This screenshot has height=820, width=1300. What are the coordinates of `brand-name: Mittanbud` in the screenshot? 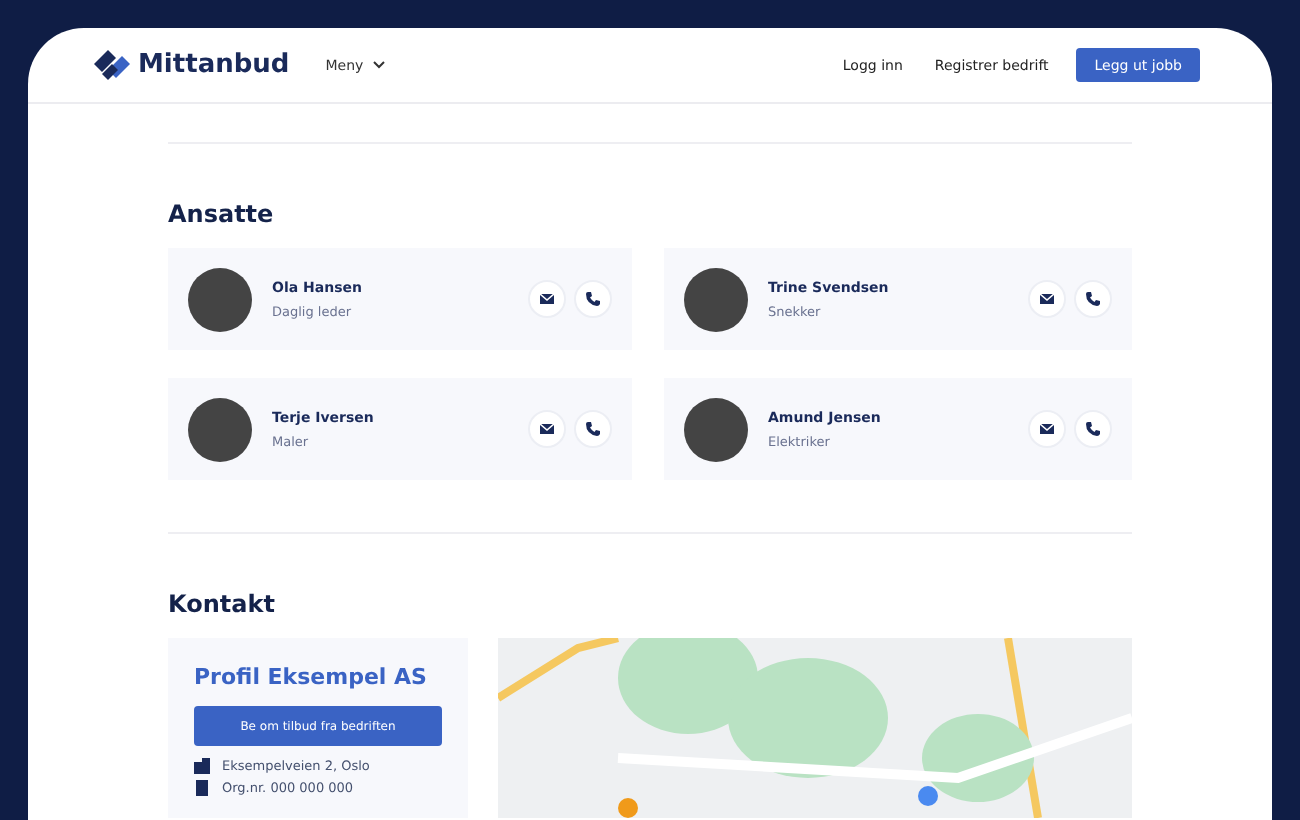 It's located at (214, 65).